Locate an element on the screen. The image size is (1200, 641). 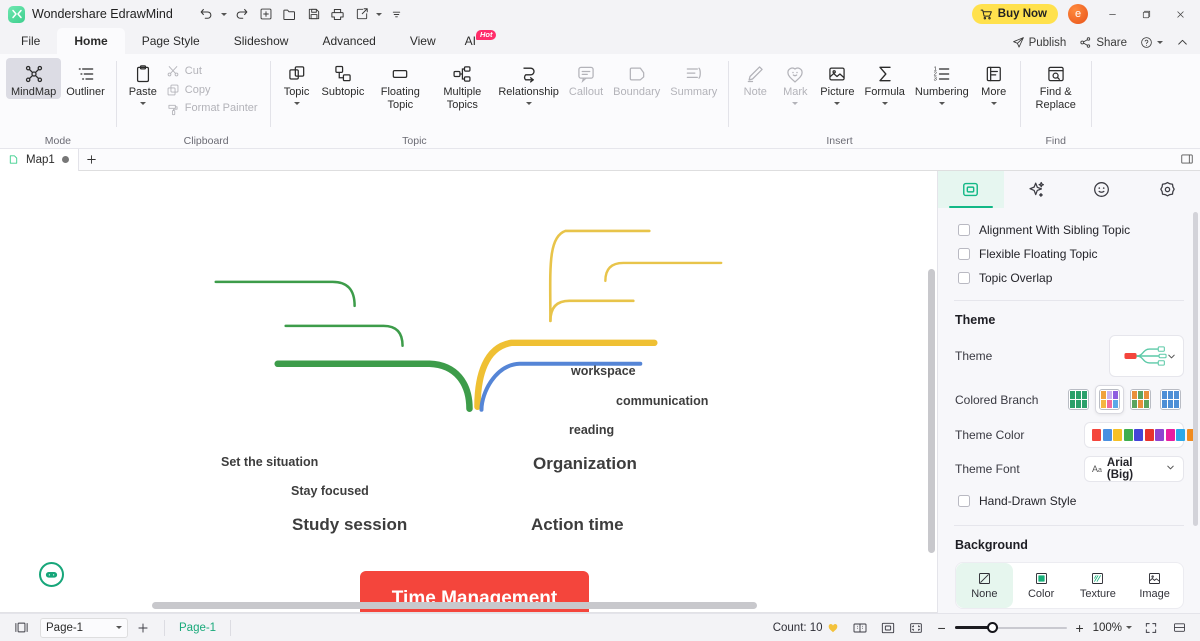
picture-button: Picture is located at coordinates (837, 83).